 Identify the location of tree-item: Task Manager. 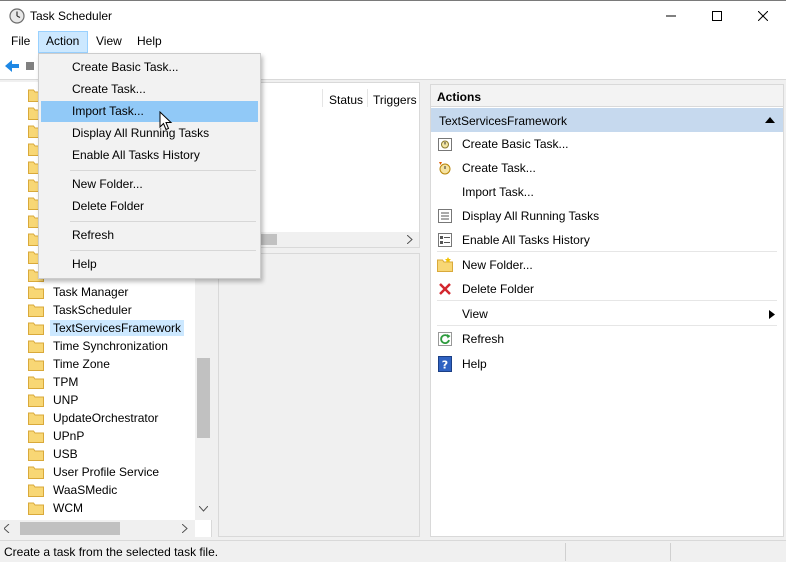
(79, 292).